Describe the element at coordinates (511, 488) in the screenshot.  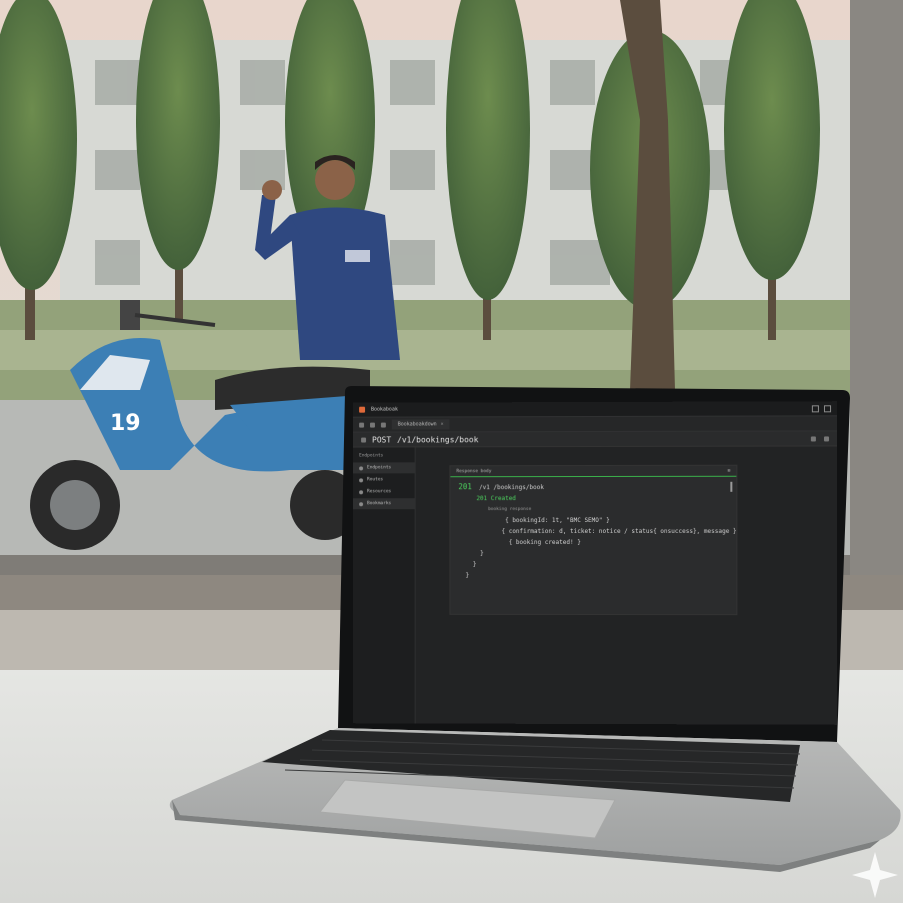
I see `response-path: /v1 /bookings/book` at that location.